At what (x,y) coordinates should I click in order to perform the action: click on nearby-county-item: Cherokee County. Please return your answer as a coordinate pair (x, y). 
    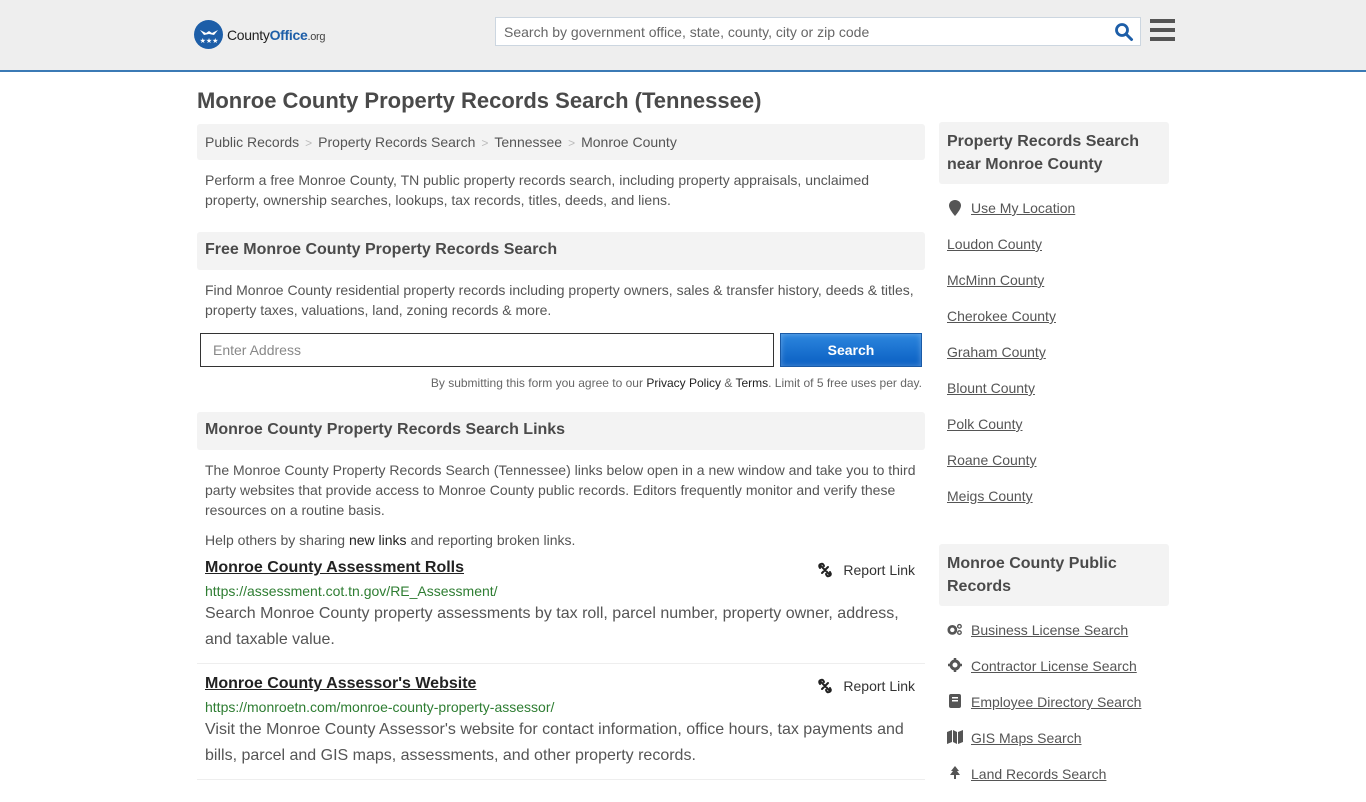
    Looking at the image, I should click on (1054, 326).